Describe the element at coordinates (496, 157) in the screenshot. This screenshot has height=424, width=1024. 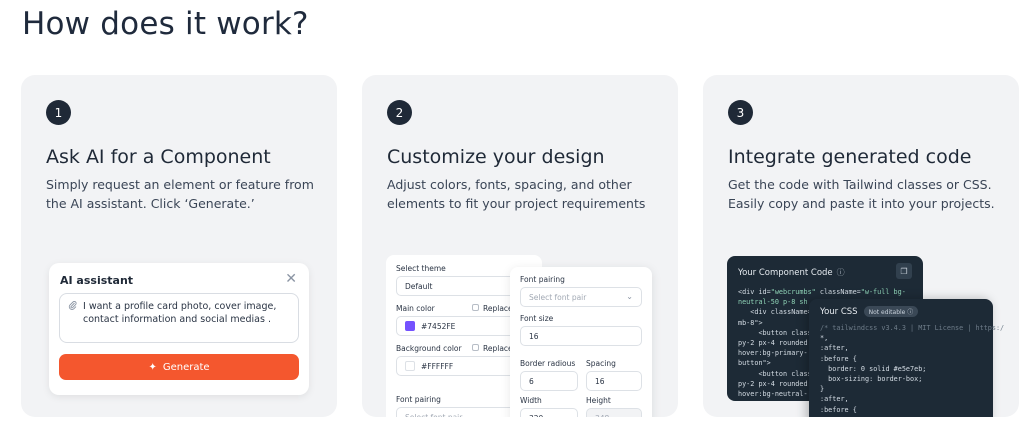
I see `step-title: Customize your design` at that location.